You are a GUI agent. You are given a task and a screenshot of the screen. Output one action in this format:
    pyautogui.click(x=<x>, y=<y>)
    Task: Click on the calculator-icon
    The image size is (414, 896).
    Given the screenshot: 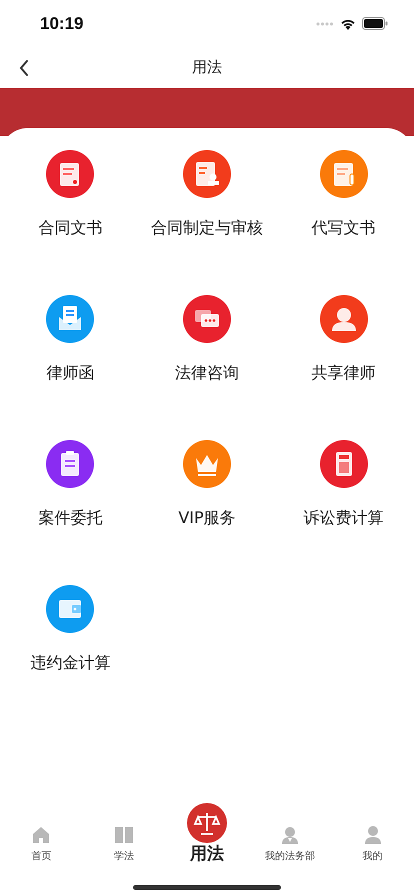 What is the action you would take?
    pyautogui.click(x=344, y=464)
    